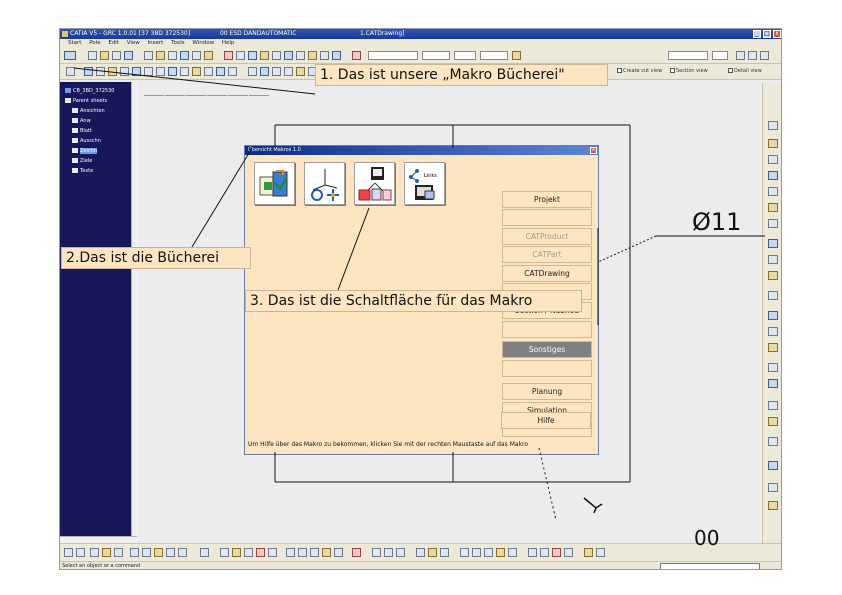 The width and height of the screenshot is (842, 595). What do you see at coordinates (224, 552) in the screenshot?
I see `sketch-icon` at bounding box center [224, 552].